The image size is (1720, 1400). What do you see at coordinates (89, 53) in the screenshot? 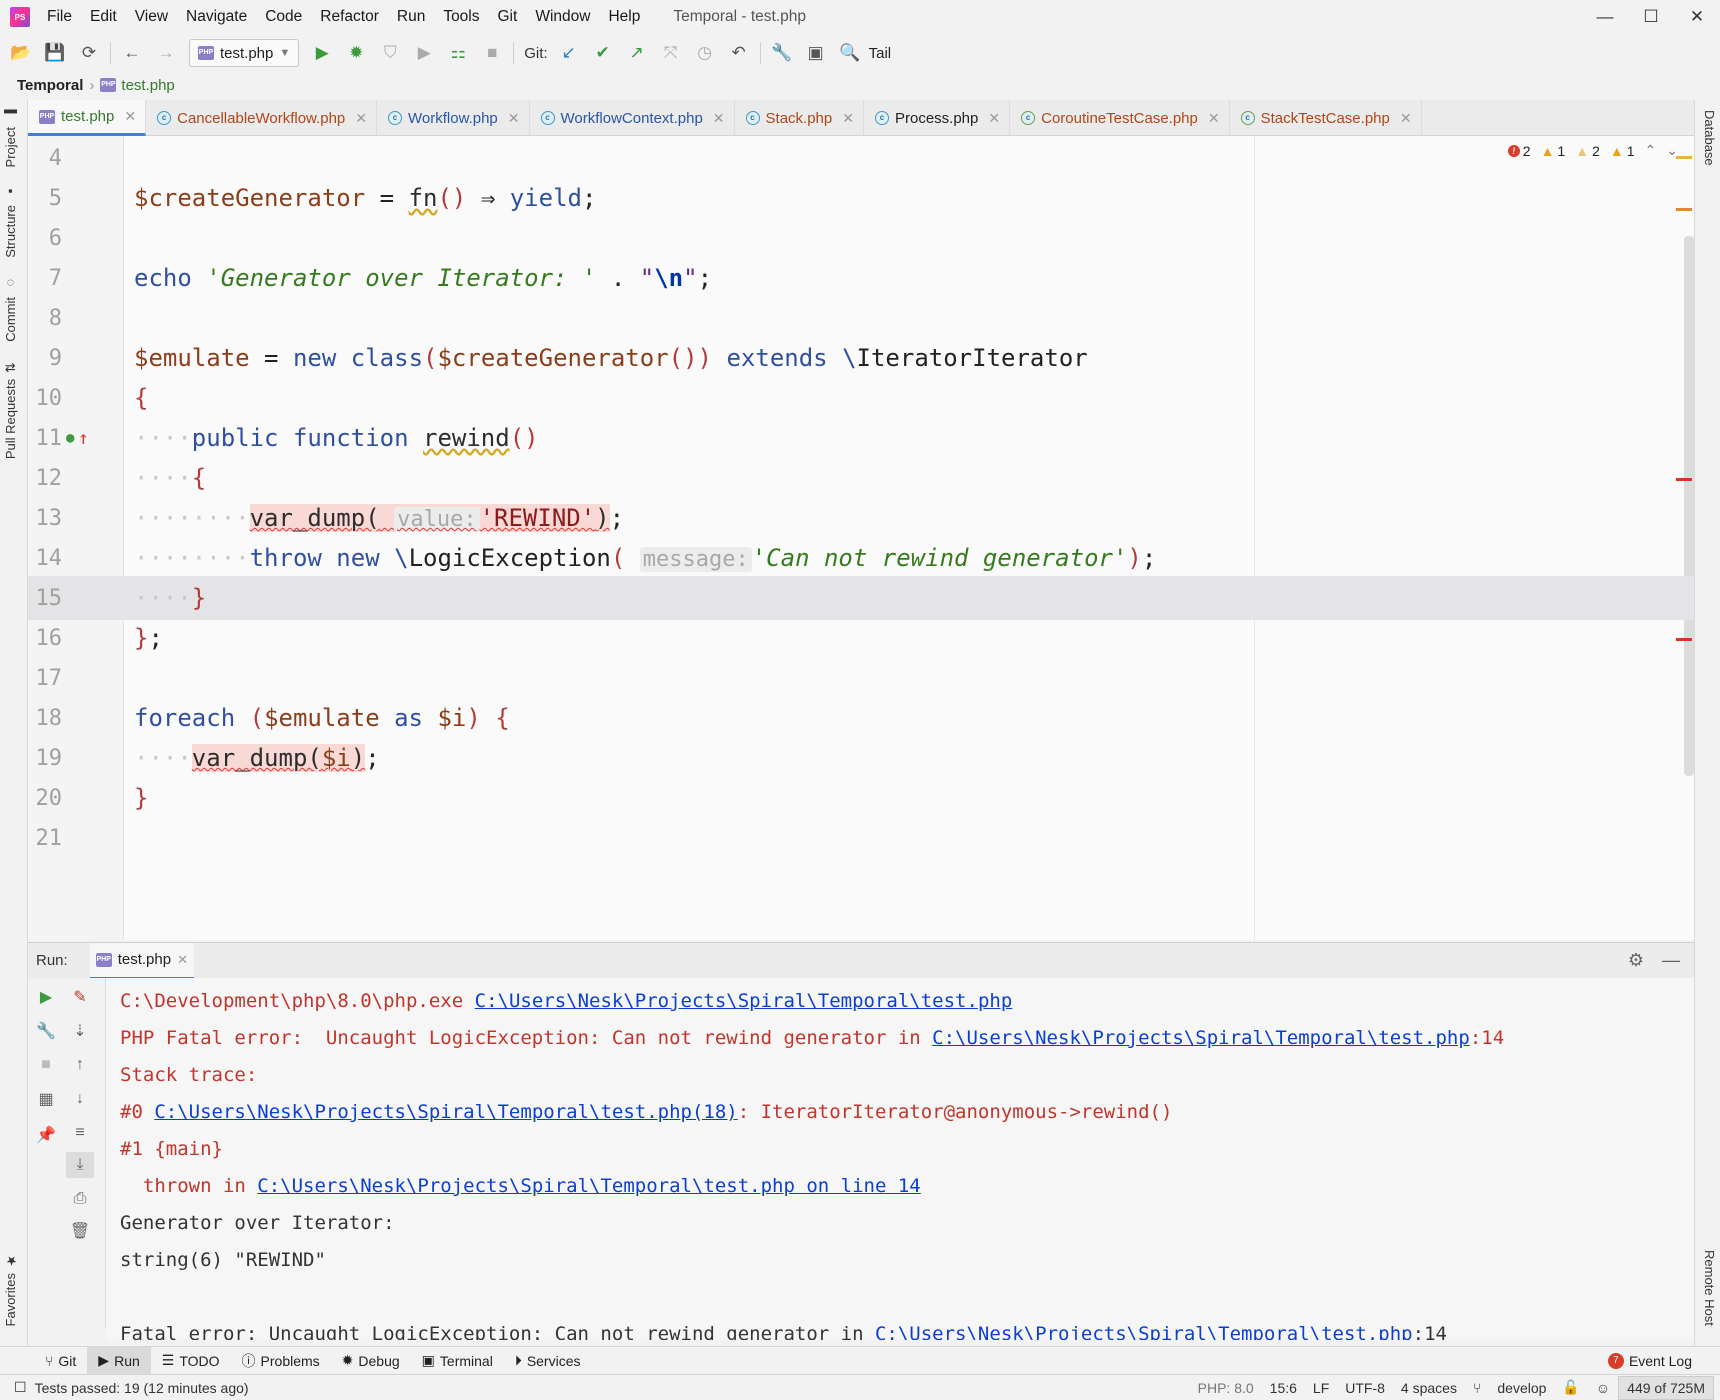
I see `sync-icon: ⟳` at bounding box center [89, 53].